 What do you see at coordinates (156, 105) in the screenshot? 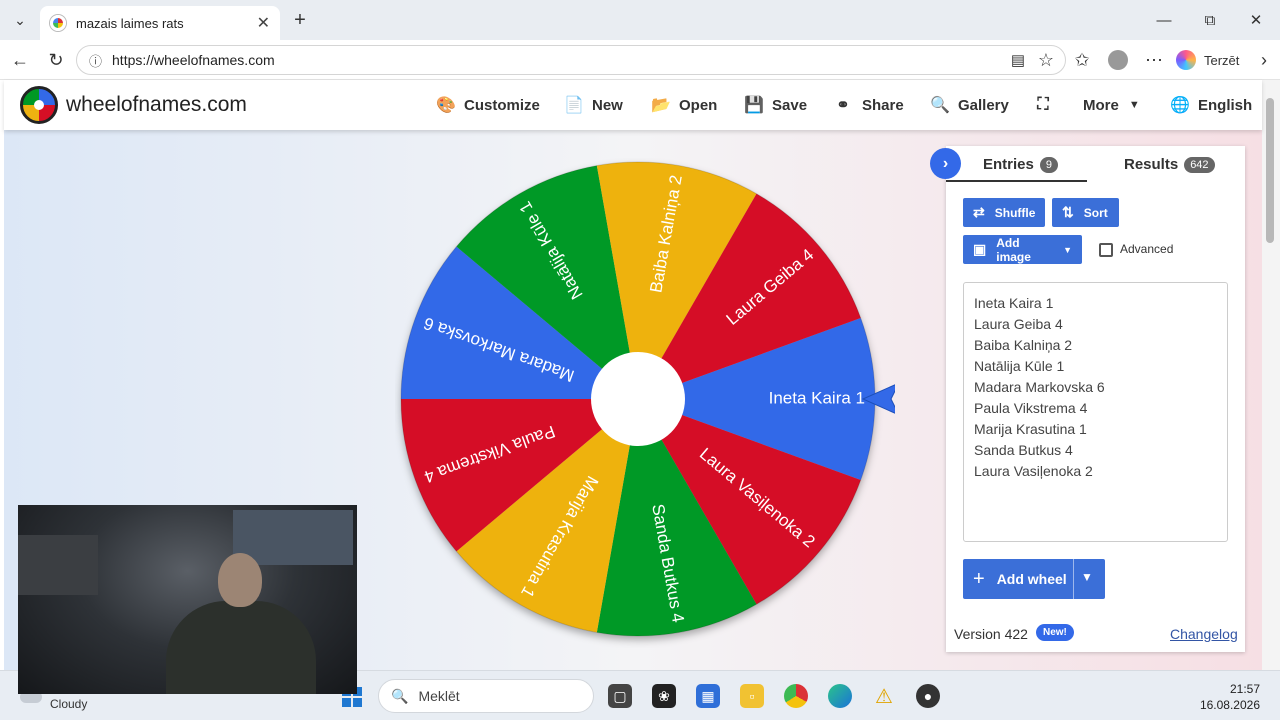
I see `site-name: wheelofnames.com` at bounding box center [156, 105].